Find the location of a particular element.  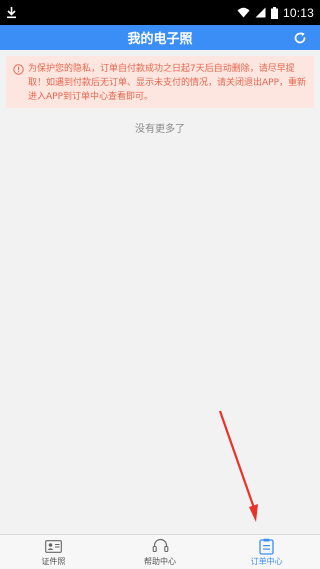

nav-item-order-center: 订单中心 is located at coordinates (266, 552).